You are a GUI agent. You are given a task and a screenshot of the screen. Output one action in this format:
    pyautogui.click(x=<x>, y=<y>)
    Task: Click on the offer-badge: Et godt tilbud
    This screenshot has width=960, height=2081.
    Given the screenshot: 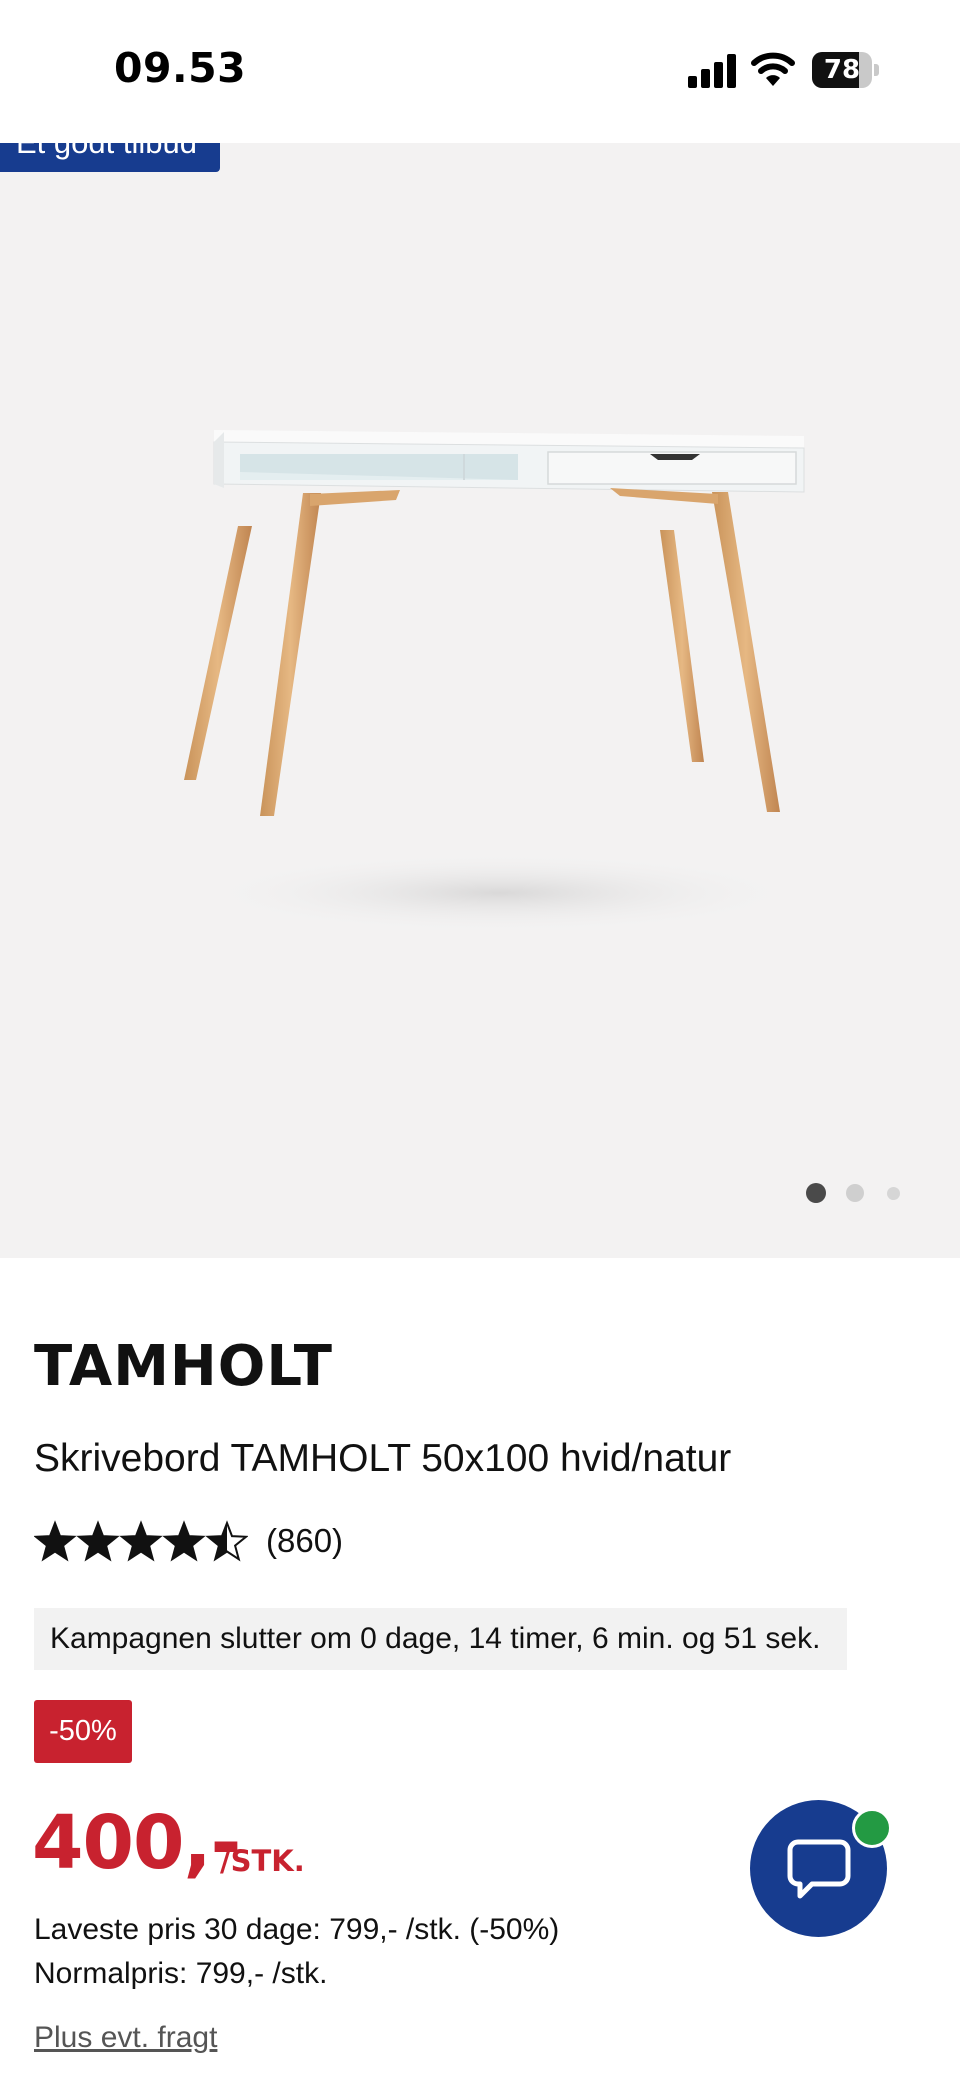 What is the action you would take?
    pyautogui.click(x=110, y=157)
    